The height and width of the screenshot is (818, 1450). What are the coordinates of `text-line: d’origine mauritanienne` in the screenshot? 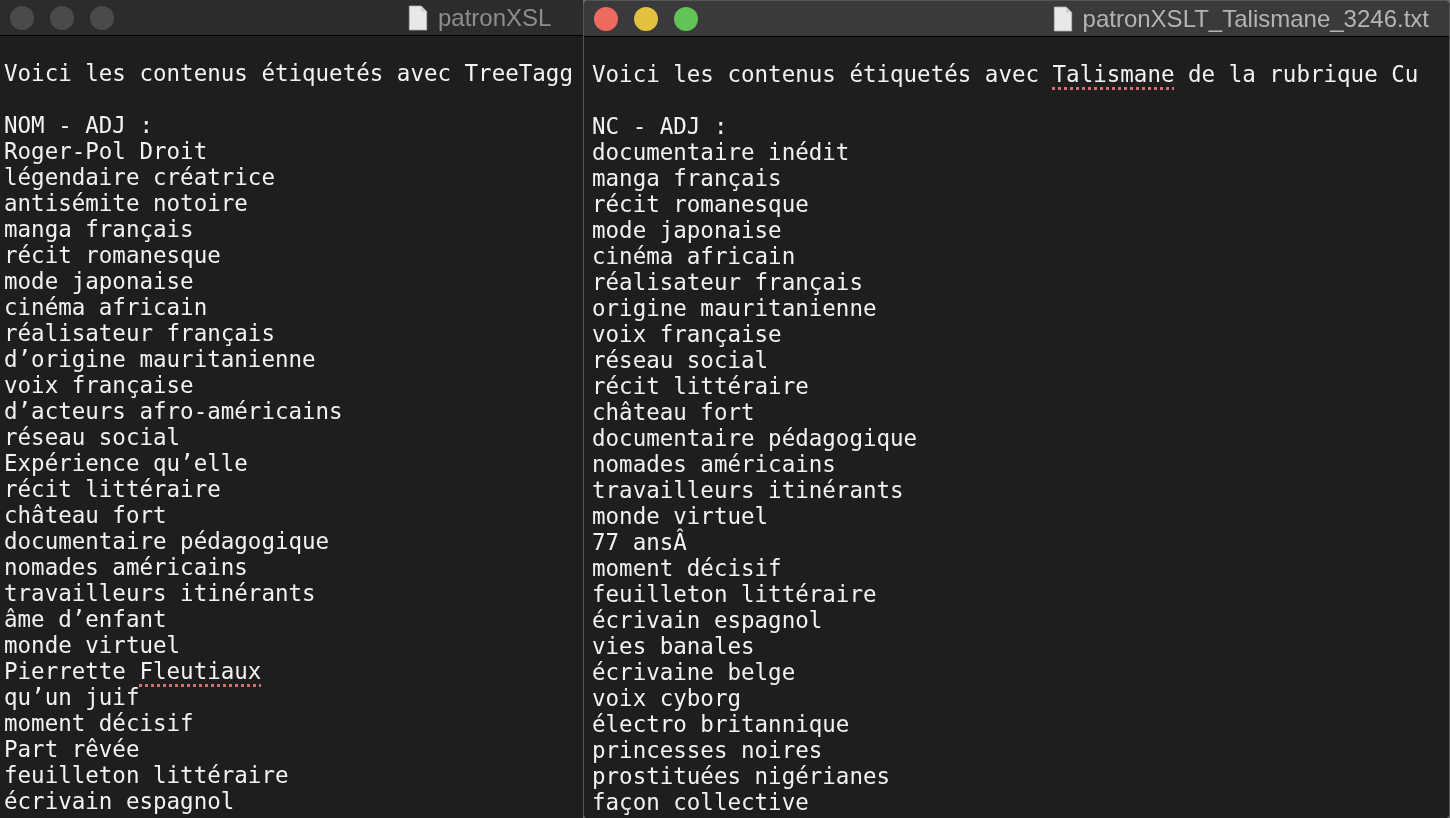 It's located at (160, 359).